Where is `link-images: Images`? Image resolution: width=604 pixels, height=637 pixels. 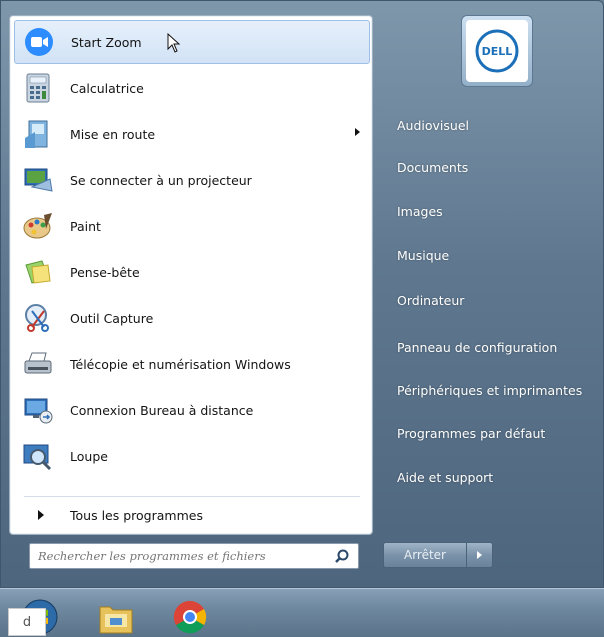 link-images: Images is located at coordinates (492, 211).